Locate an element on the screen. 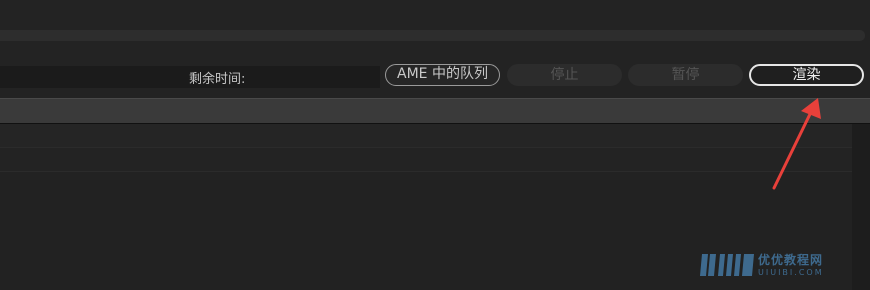  watermark-text: 优优教程网 is located at coordinates (791, 260).